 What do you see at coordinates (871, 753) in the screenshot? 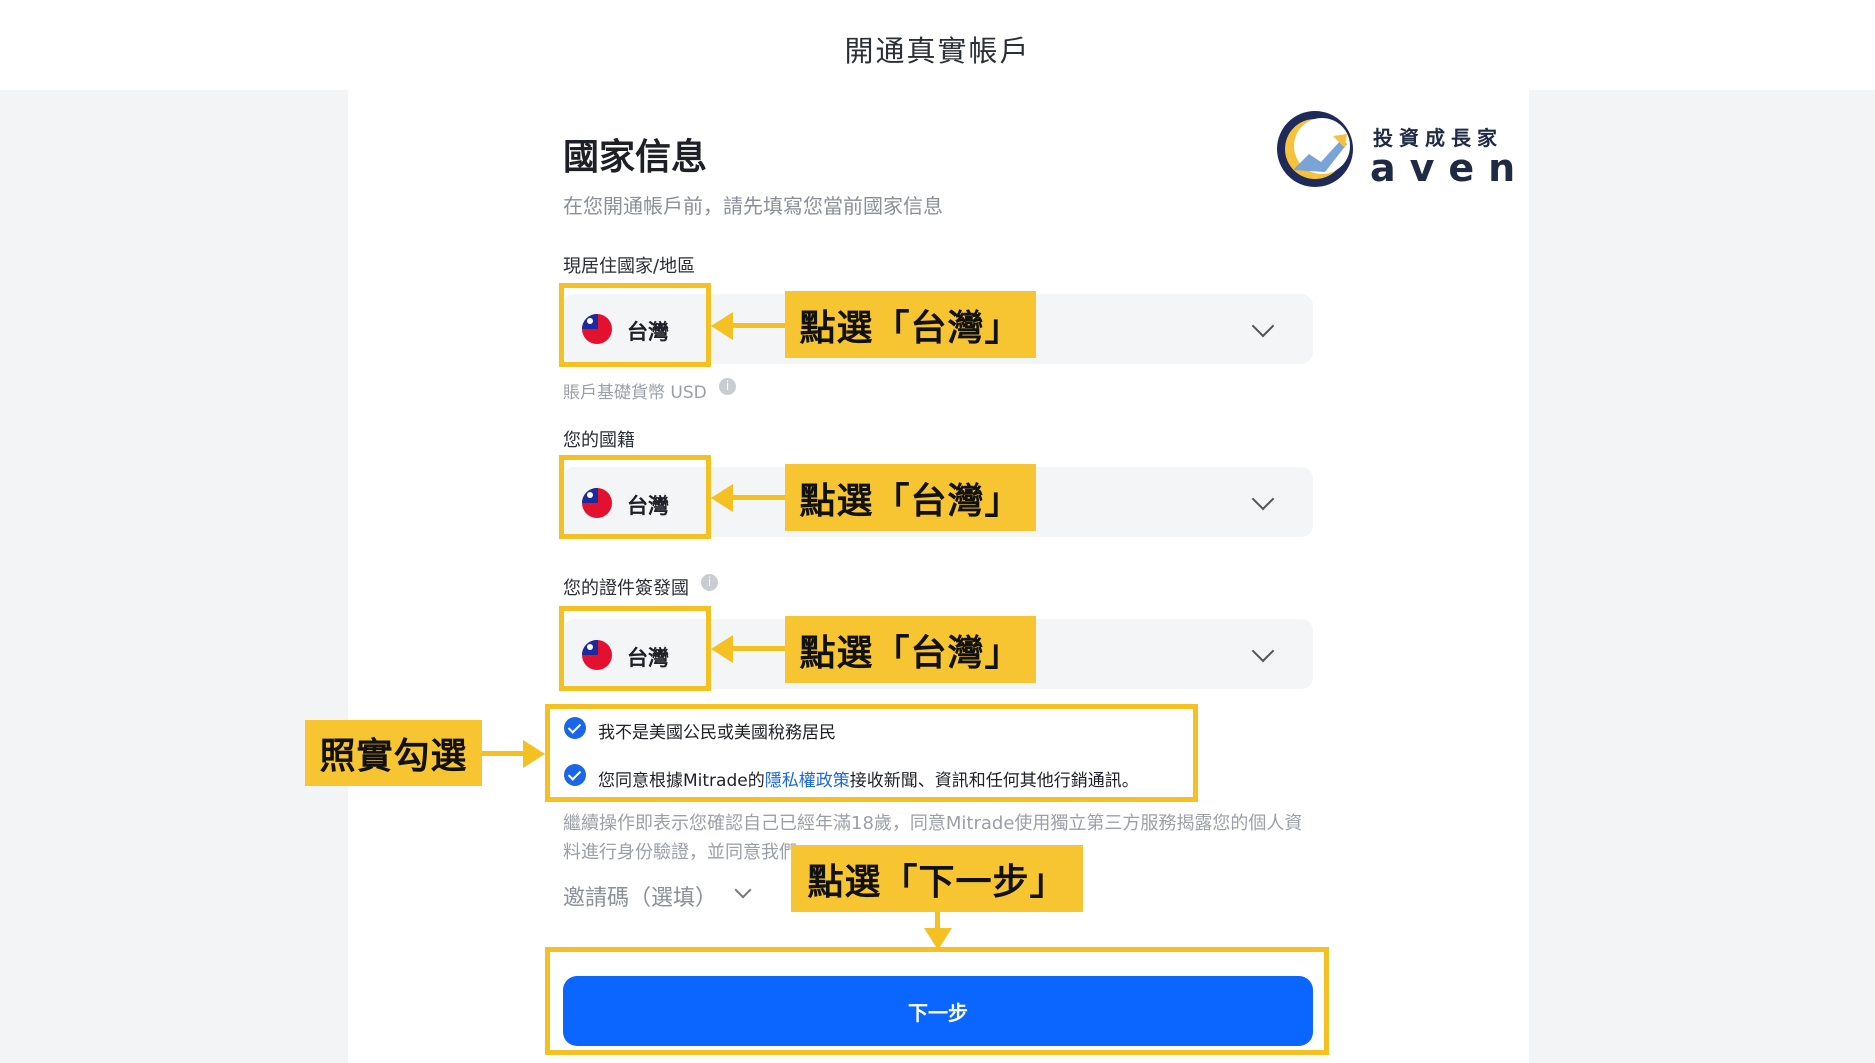
I see `highlight-box-checkboxes` at bounding box center [871, 753].